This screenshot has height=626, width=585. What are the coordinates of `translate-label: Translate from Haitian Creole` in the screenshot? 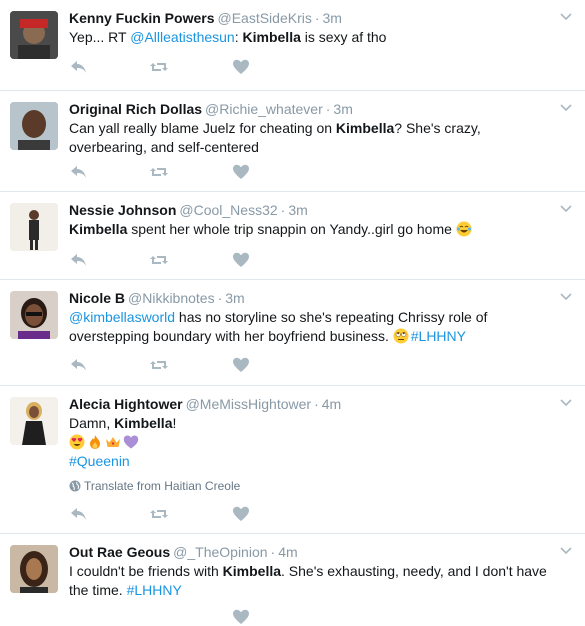 It's located at (162, 486).